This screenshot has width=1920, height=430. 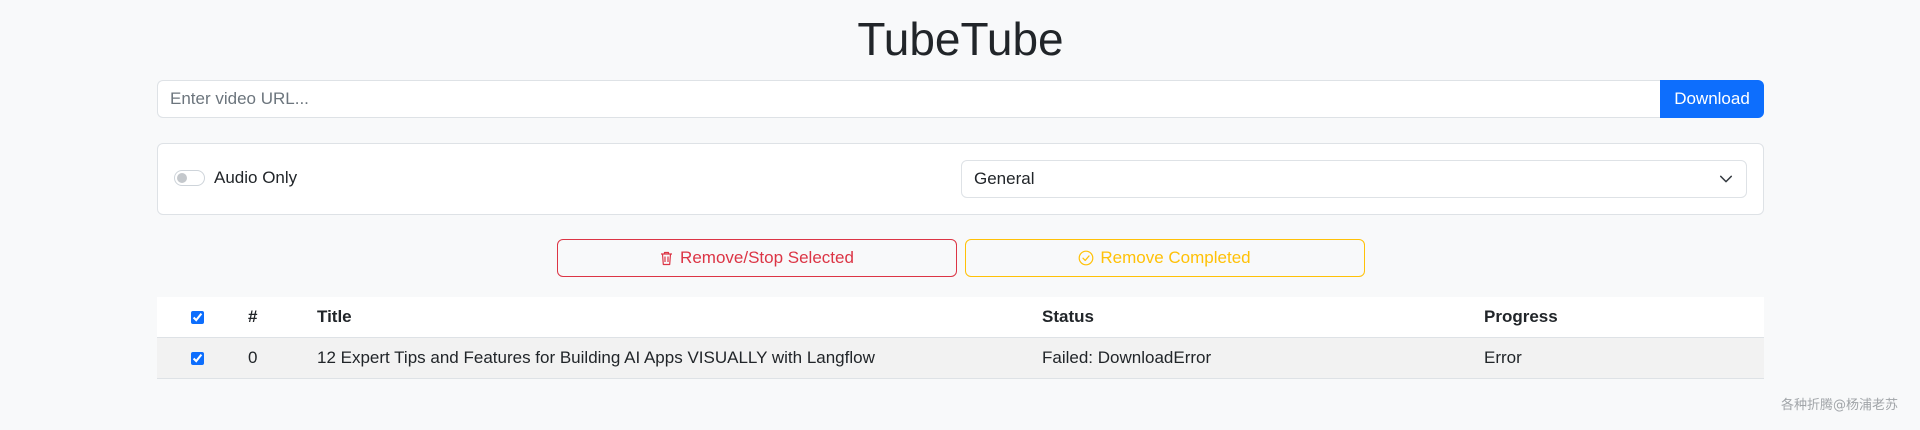 What do you see at coordinates (679, 317) in the screenshot?
I see `column-header-title: Title` at bounding box center [679, 317].